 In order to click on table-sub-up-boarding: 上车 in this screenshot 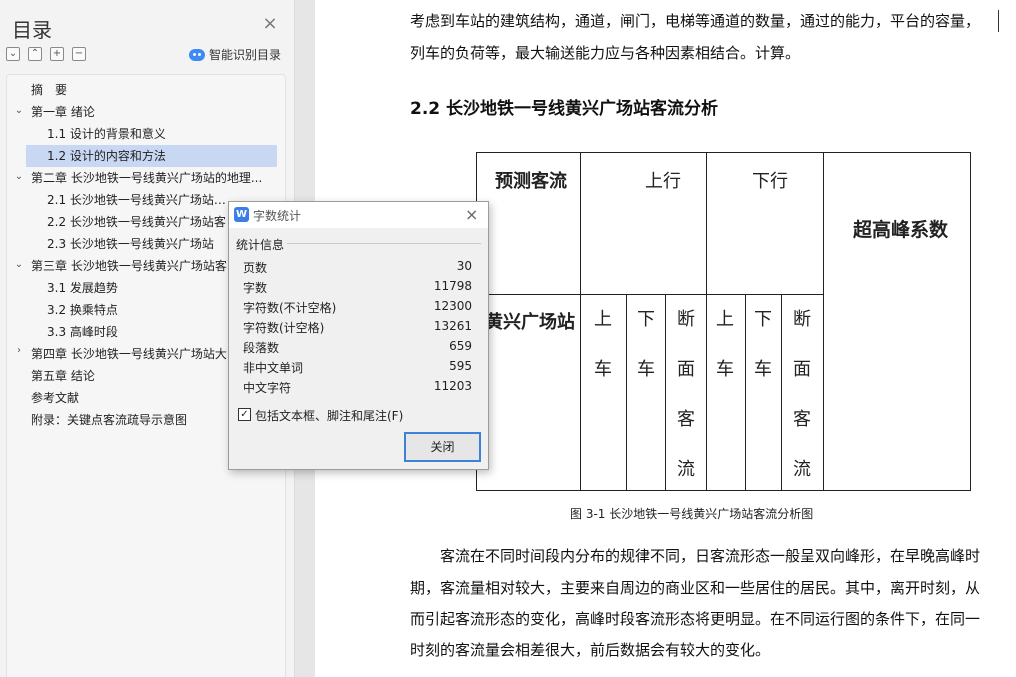, I will do `click(603, 344)`.